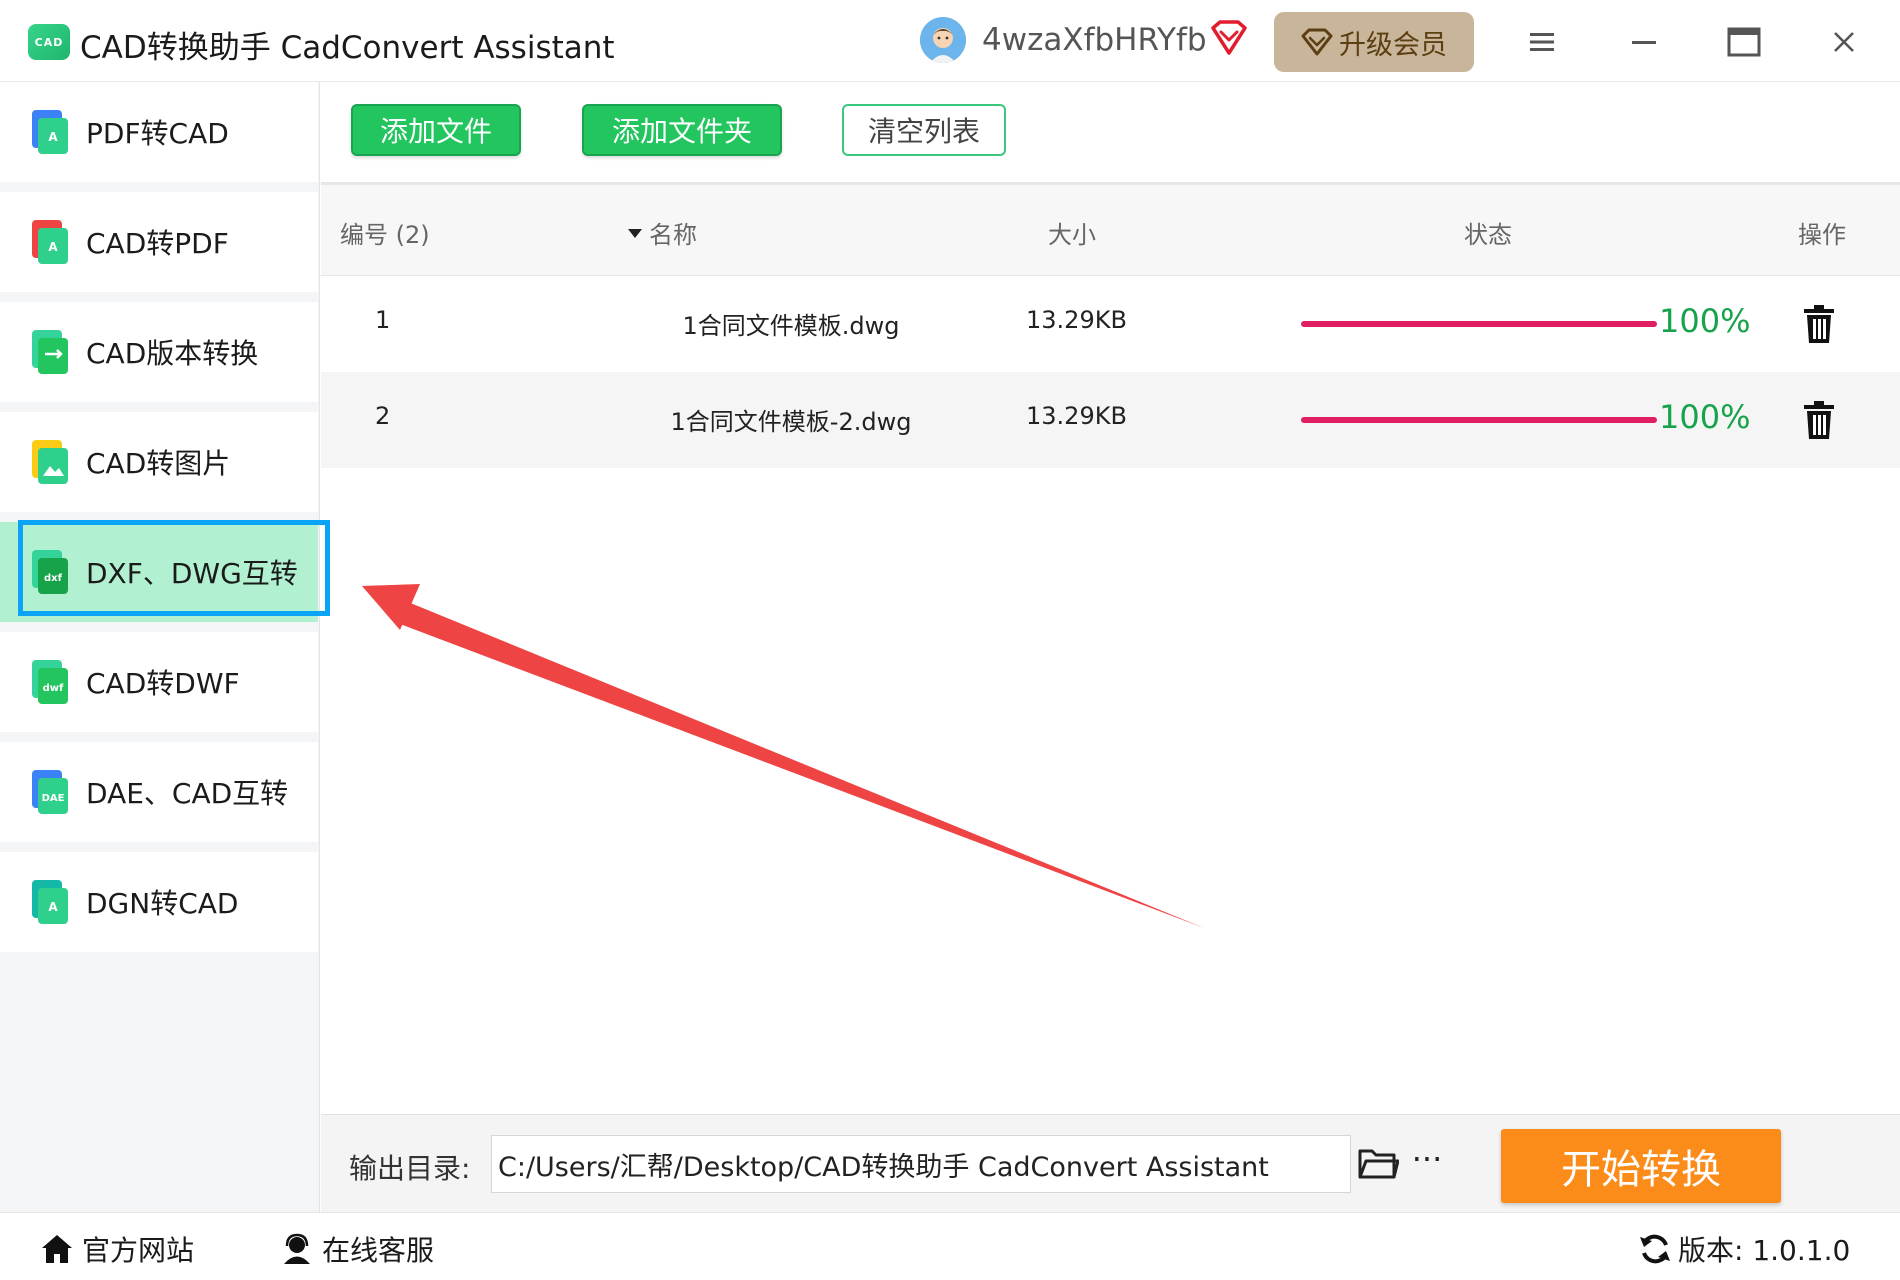  I want to click on table-row: 1 1合同文件模板.dwg 13.29KB 100%, so click(1110, 324).